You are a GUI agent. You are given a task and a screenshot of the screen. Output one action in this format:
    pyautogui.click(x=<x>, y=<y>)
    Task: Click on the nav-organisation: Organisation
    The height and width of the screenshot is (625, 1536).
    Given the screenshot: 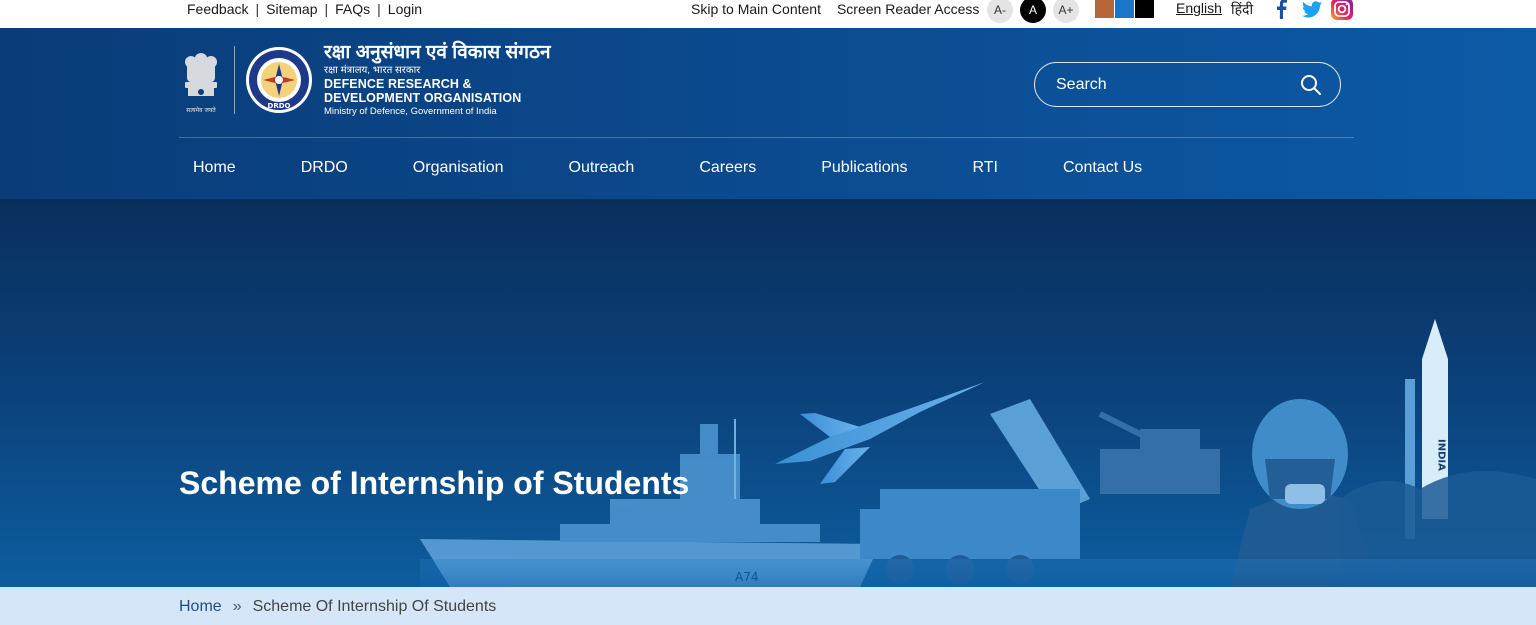 What is the action you would take?
    pyautogui.click(x=458, y=168)
    